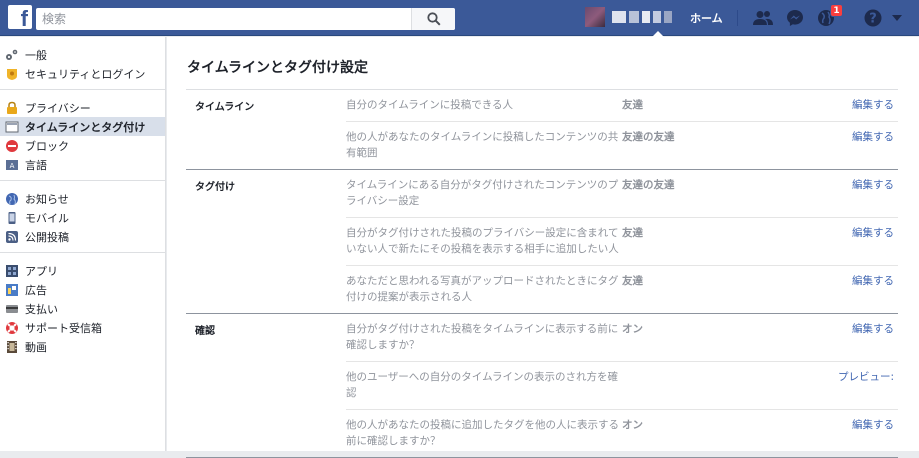 The width and height of the screenshot is (919, 458). I want to click on lifebuoy-icon, so click(12, 328).